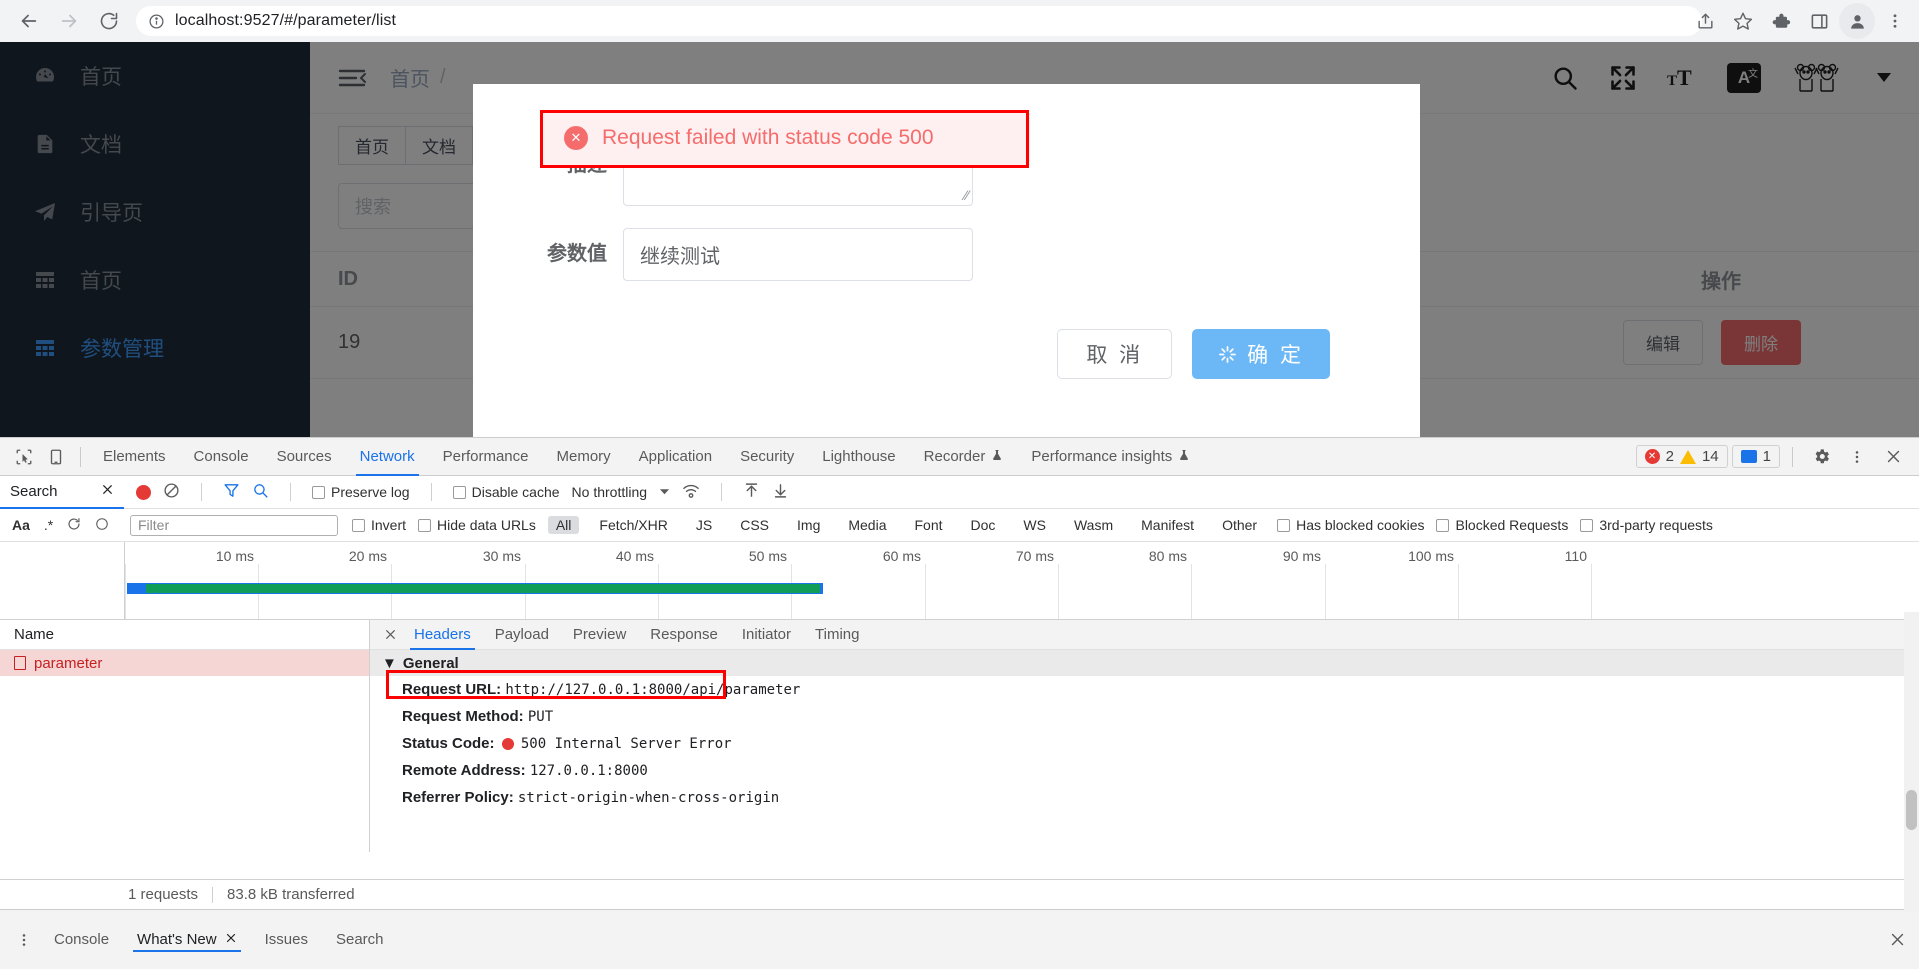 Image resolution: width=1919 pixels, height=969 pixels. What do you see at coordinates (1895, 21) in the screenshot?
I see `chrome-menu-icon` at bounding box center [1895, 21].